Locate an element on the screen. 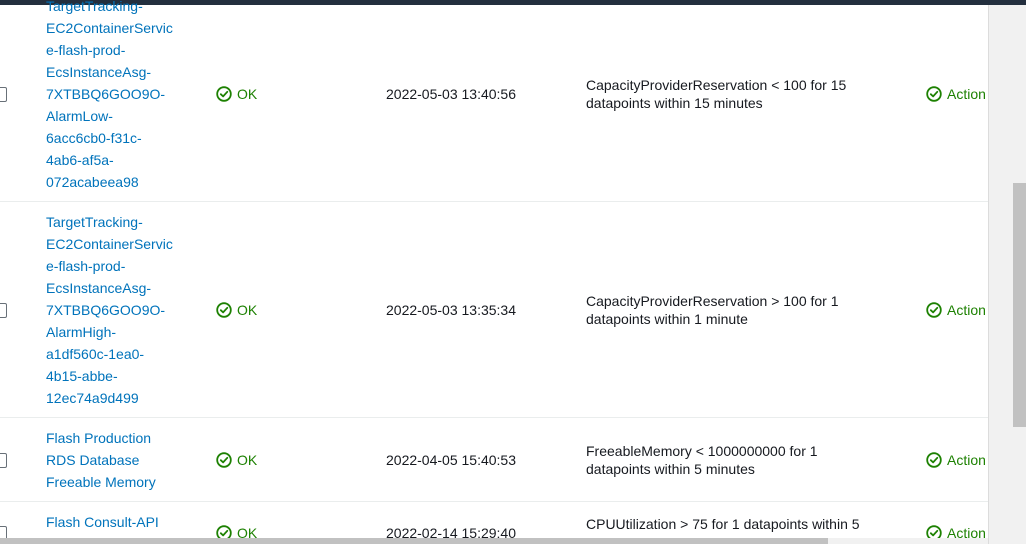  vertical-scrollbar is located at coordinates (1007, 274).